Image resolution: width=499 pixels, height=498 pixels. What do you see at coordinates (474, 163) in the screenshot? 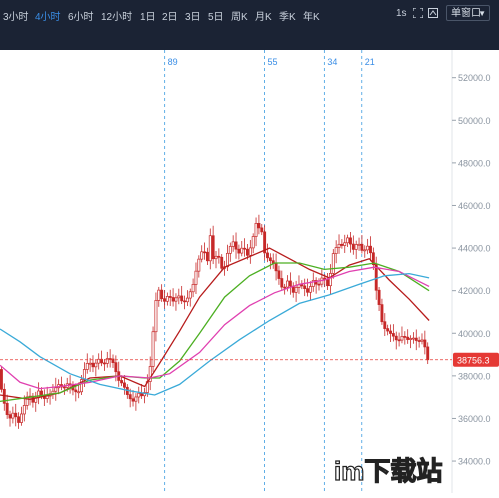
I see `y-tick-label: 48000.0` at bounding box center [474, 163].